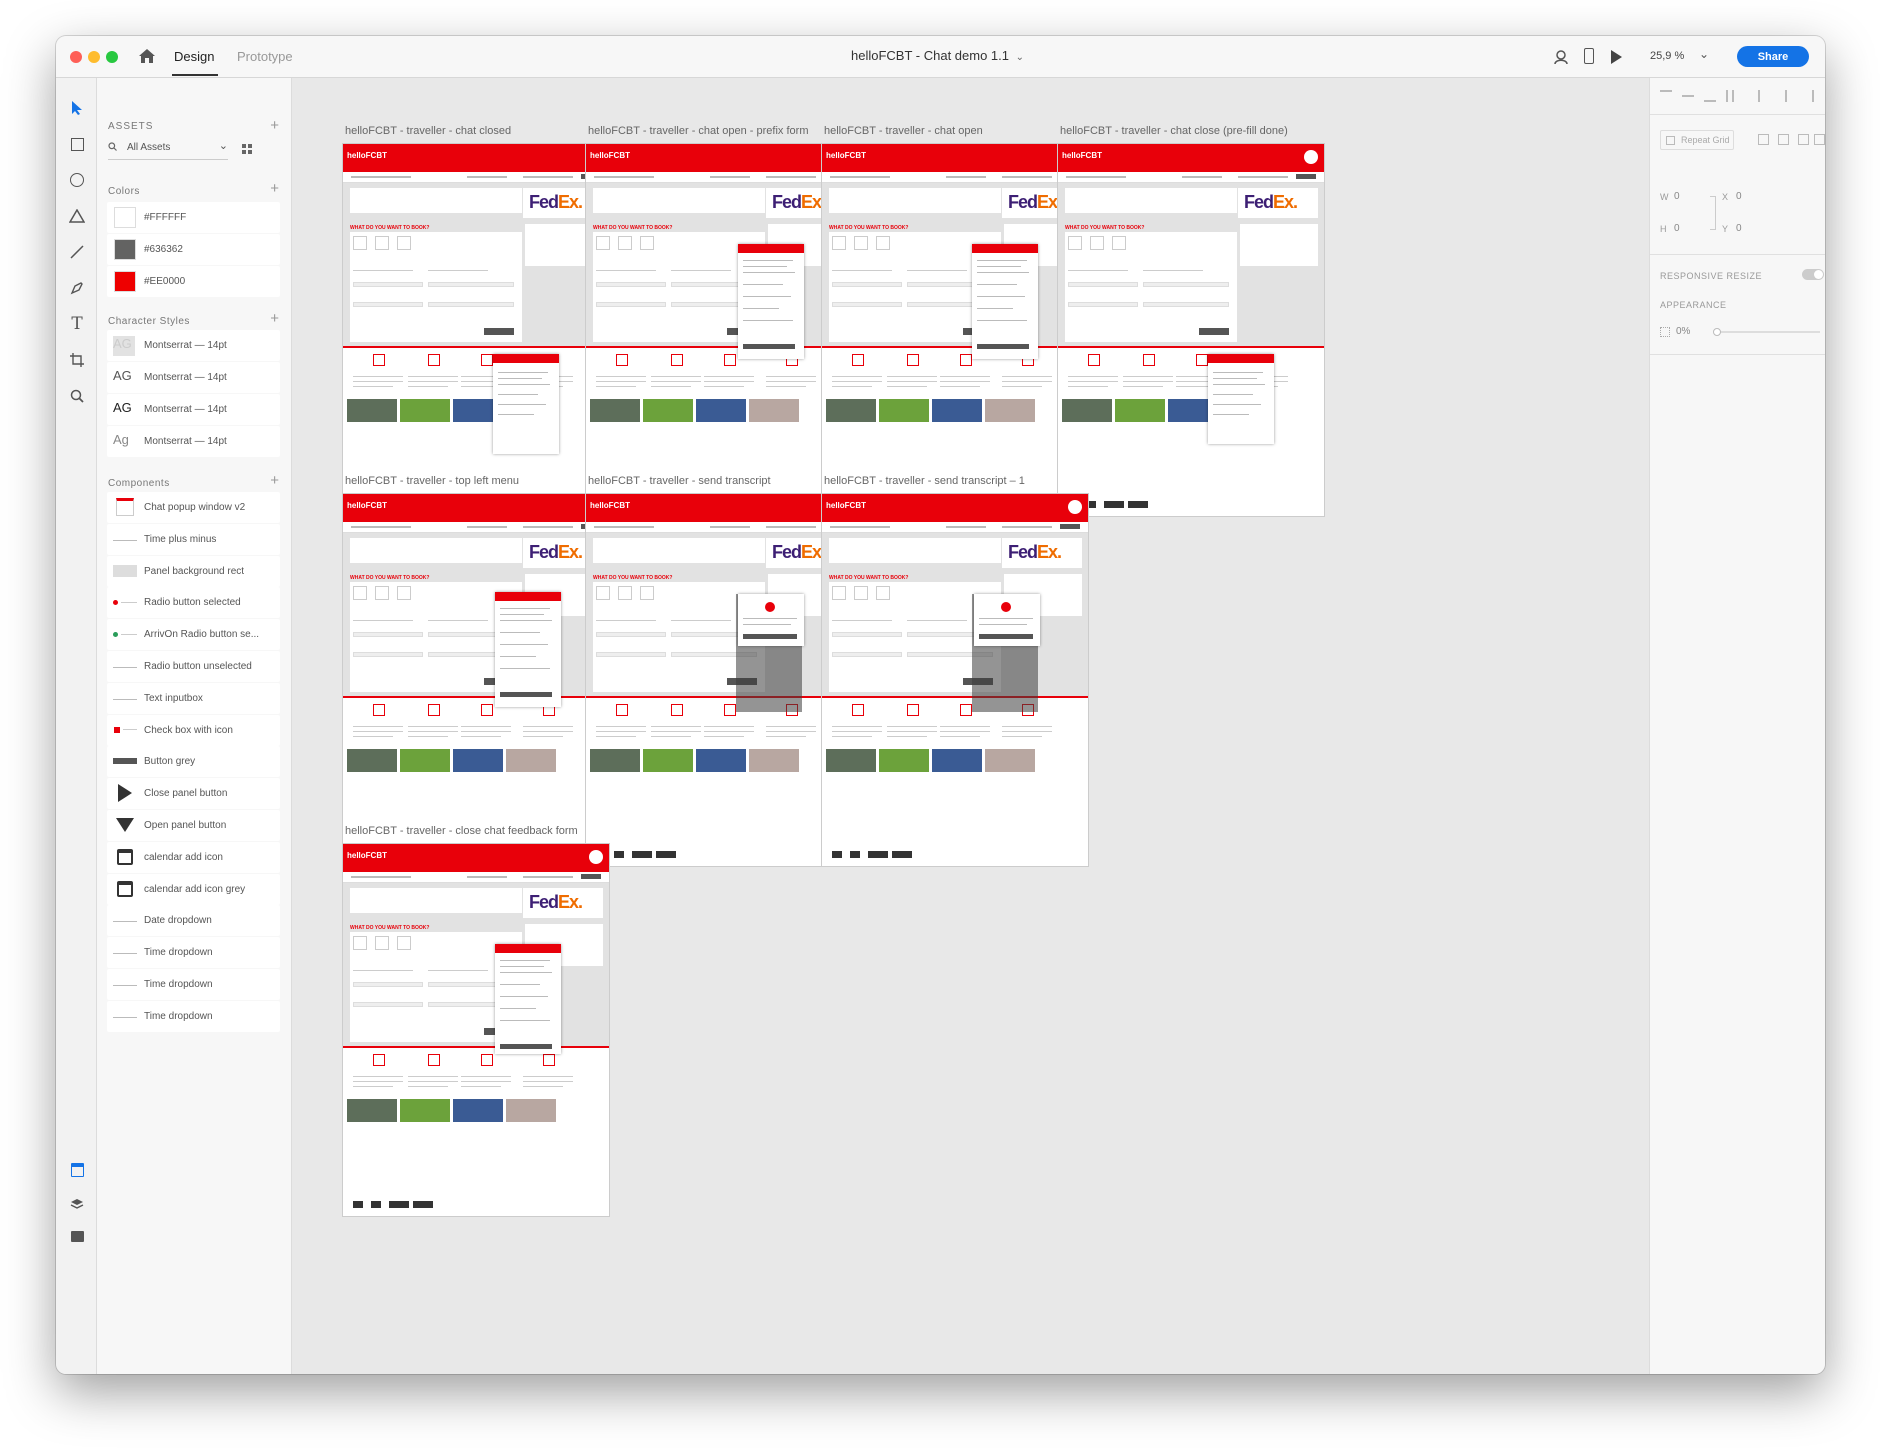 The width and height of the screenshot is (1880, 1448). I want to click on rectangle-tool-icon, so click(77, 144).